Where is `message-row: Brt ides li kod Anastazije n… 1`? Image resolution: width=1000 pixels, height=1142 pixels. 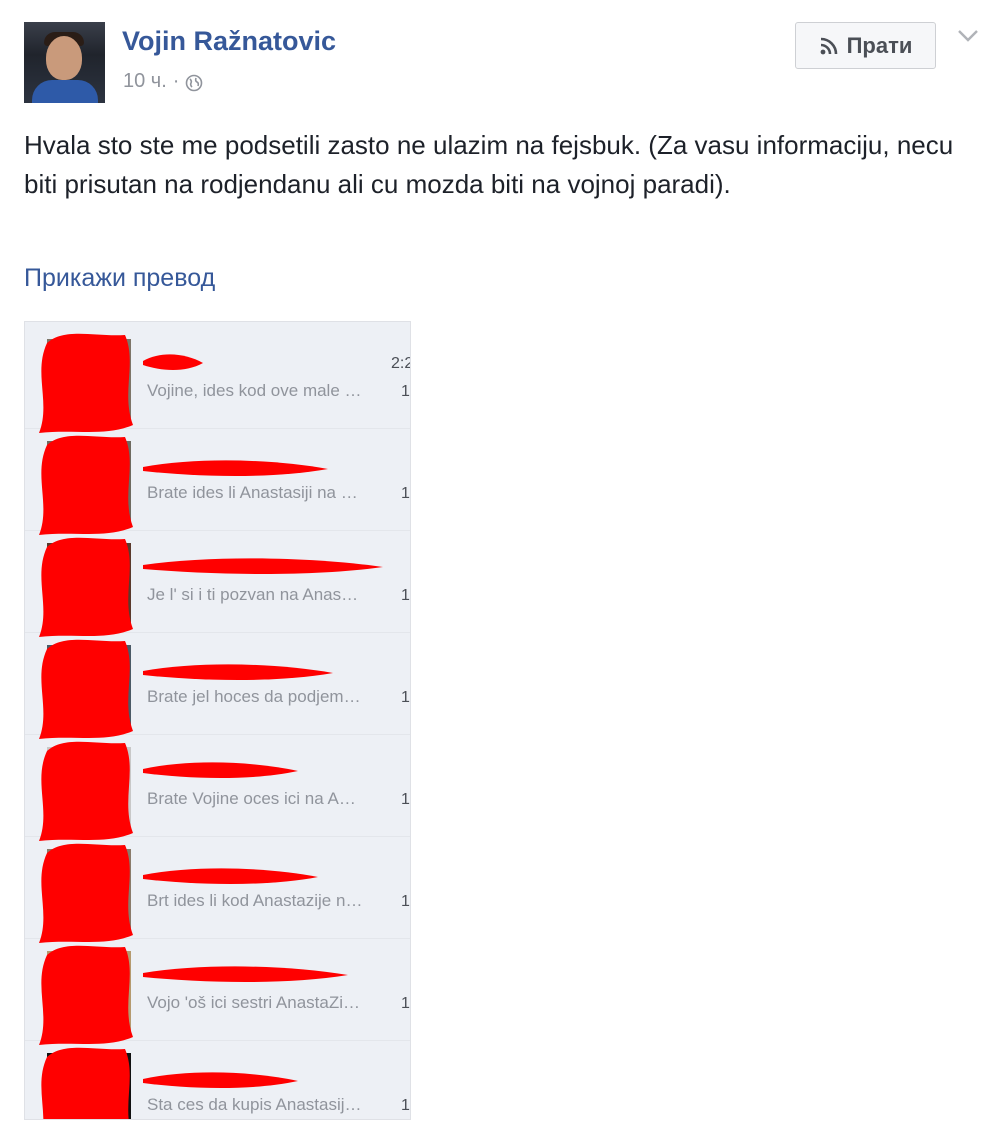 message-row: Brt ides li kod Anastazije n… 1 is located at coordinates (217, 887).